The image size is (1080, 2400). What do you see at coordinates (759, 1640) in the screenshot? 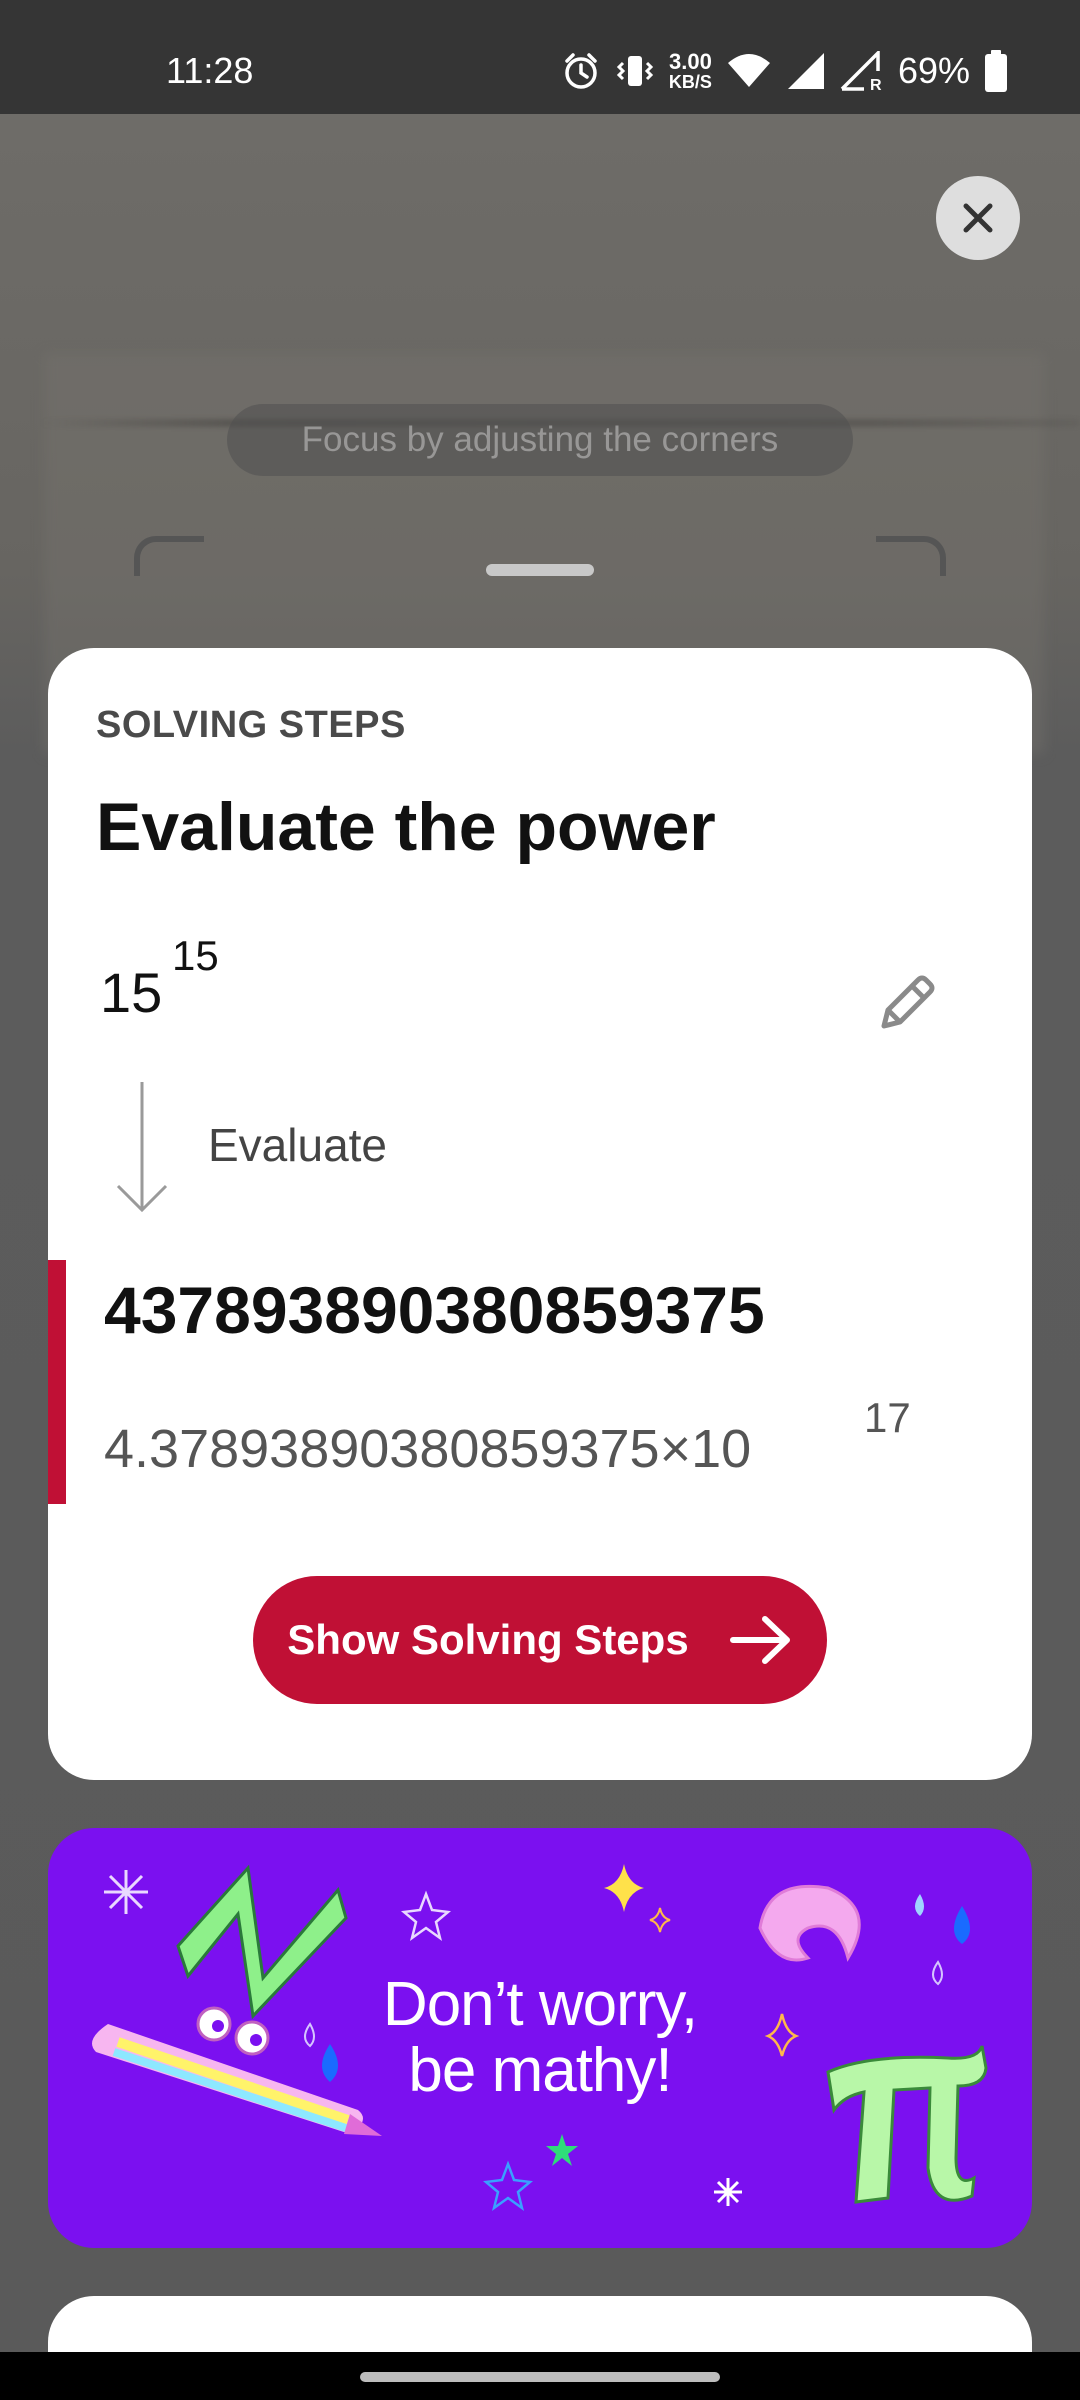
I see `arrow-right-icon` at bounding box center [759, 1640].